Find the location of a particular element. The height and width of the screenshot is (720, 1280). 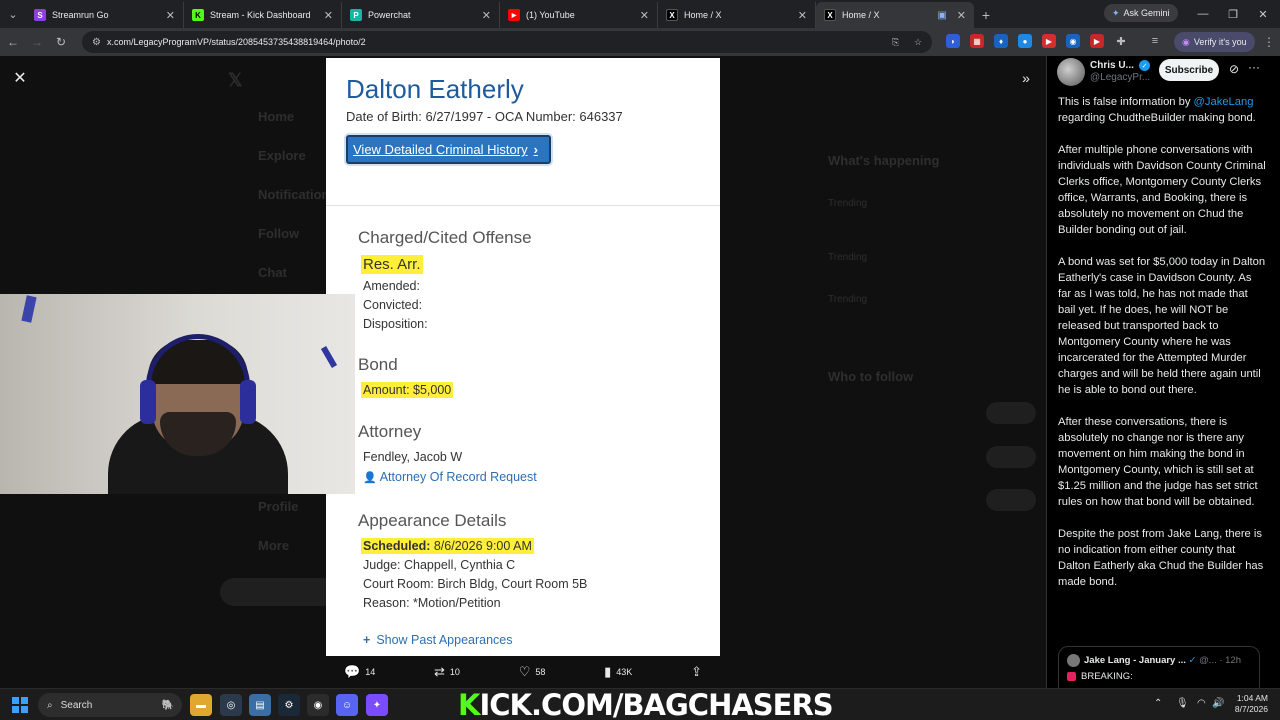

steam-icon: ⚙ is located at coordinates (289, 705).